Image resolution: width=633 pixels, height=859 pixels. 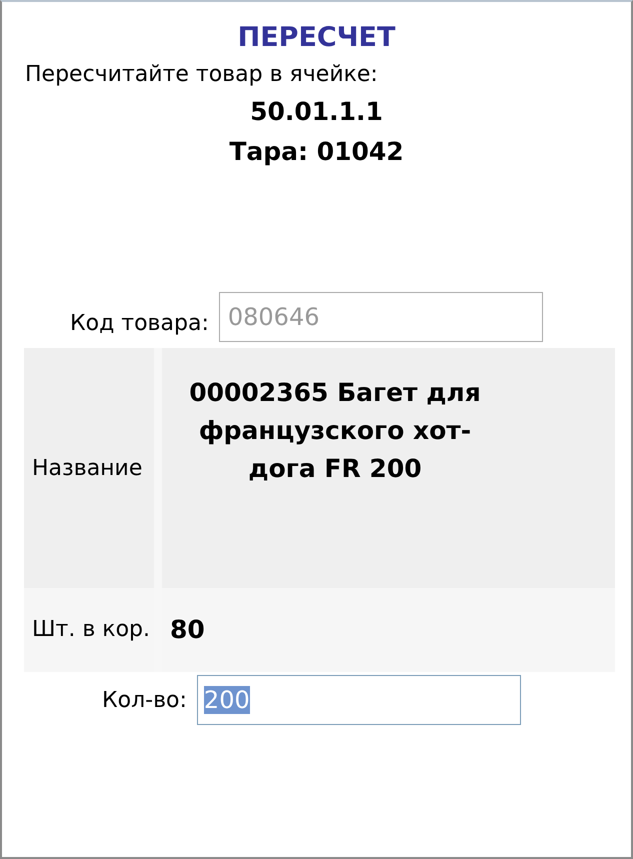 I want to click on table-cell-text: 00002365 Багет для французского хот-дога FR 200, so click(x=335, y=431).